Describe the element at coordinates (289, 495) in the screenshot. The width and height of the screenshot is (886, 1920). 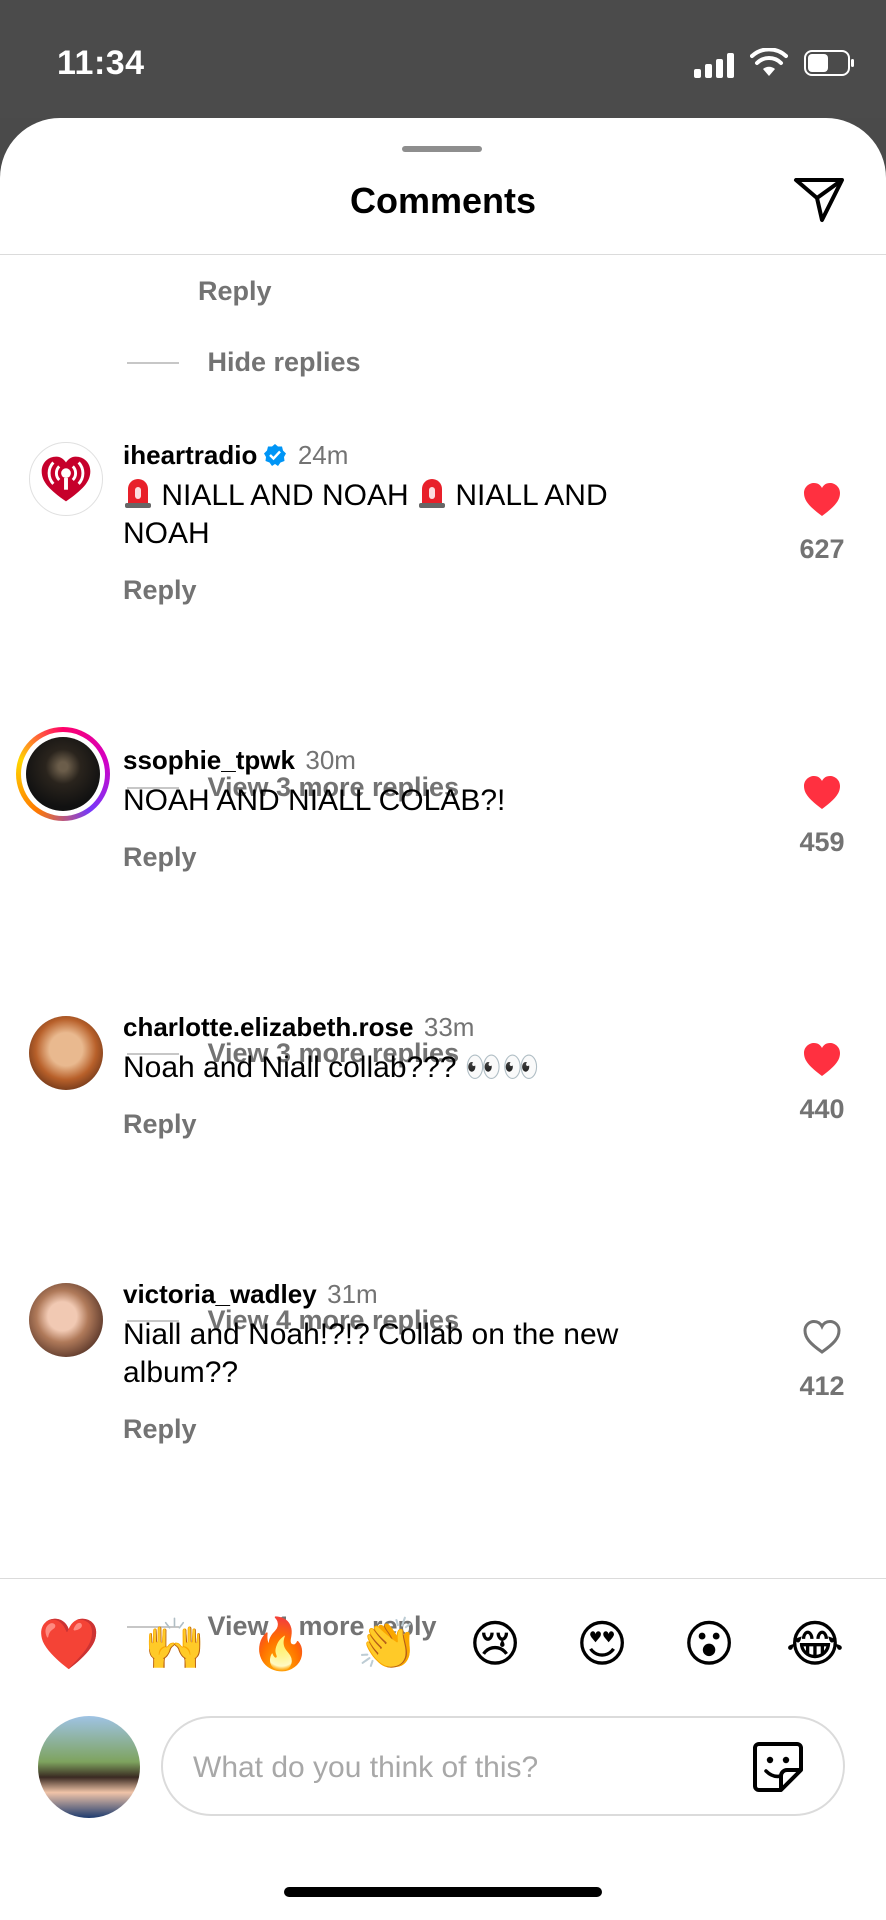
I see `comment-text-part: NIALL AND NOAH` at that location.